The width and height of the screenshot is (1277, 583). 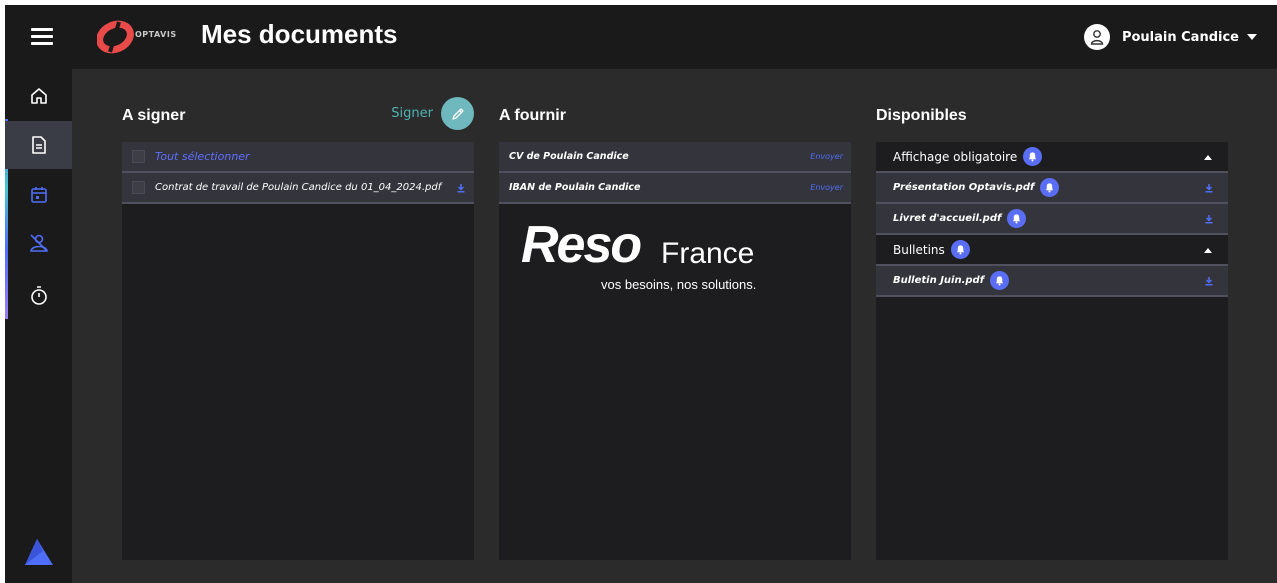 I want to click on sidebar-item-time, so click(x=38, y=296).